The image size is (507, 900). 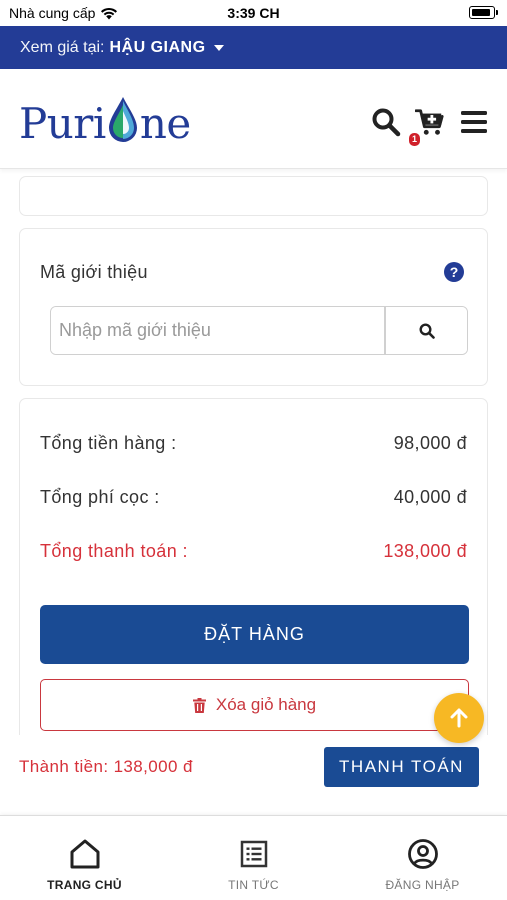 I want to click on trash-icon, so click(x=199, y=705).